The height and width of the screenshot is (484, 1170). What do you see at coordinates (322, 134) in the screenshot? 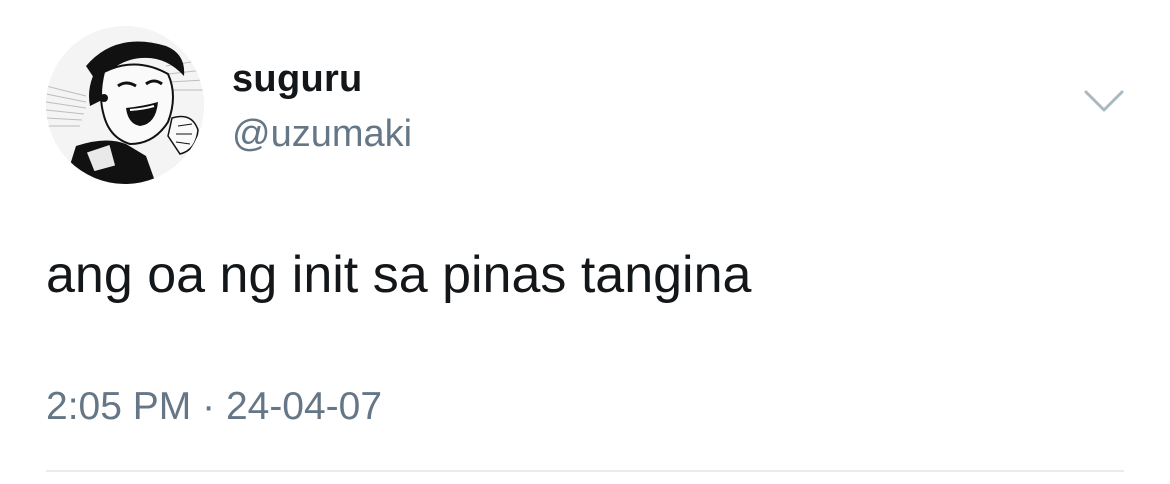
I see `user-handle: @uzumaki` at bounding box center [322, 134].